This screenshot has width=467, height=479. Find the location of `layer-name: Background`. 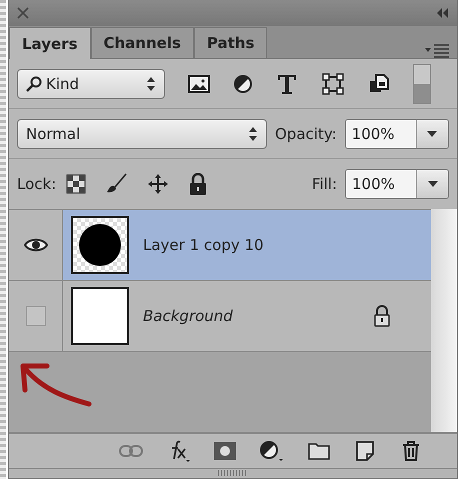

layer-name: Background is located at coordinates (188, 316).